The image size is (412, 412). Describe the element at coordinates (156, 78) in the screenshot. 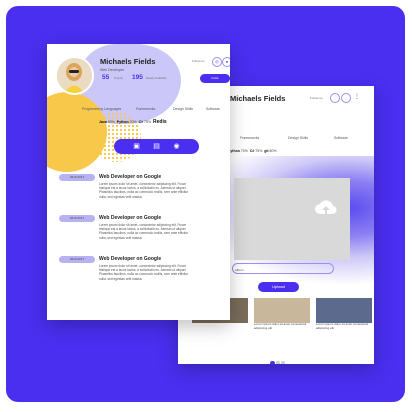

I see `stat-label: Weekly Availability` at that location.